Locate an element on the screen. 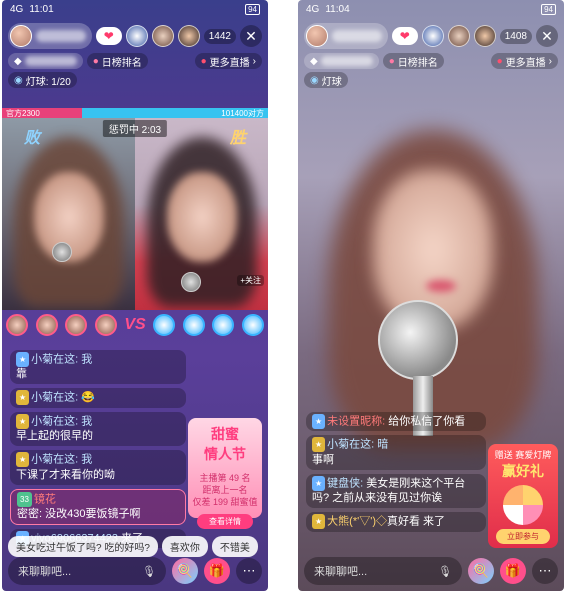 The image size is (566, 591). pk-left-video: 败 is located at coordinates (68, 214).